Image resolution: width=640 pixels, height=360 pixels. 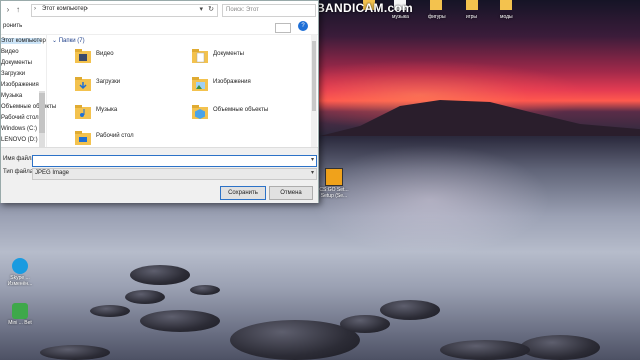 I want to click on video-folder-icon, so click(x=83, y=56).